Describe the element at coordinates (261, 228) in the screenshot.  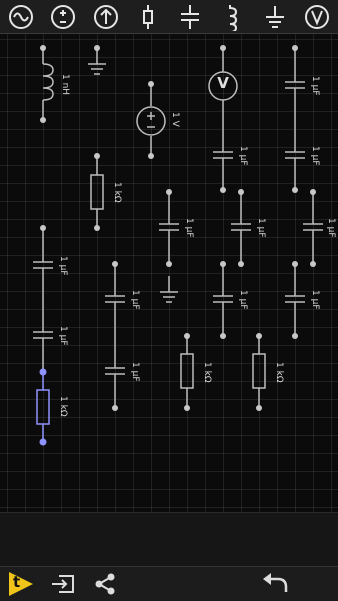
I see `capacitor-row-b-label: 1 μF` at that location.